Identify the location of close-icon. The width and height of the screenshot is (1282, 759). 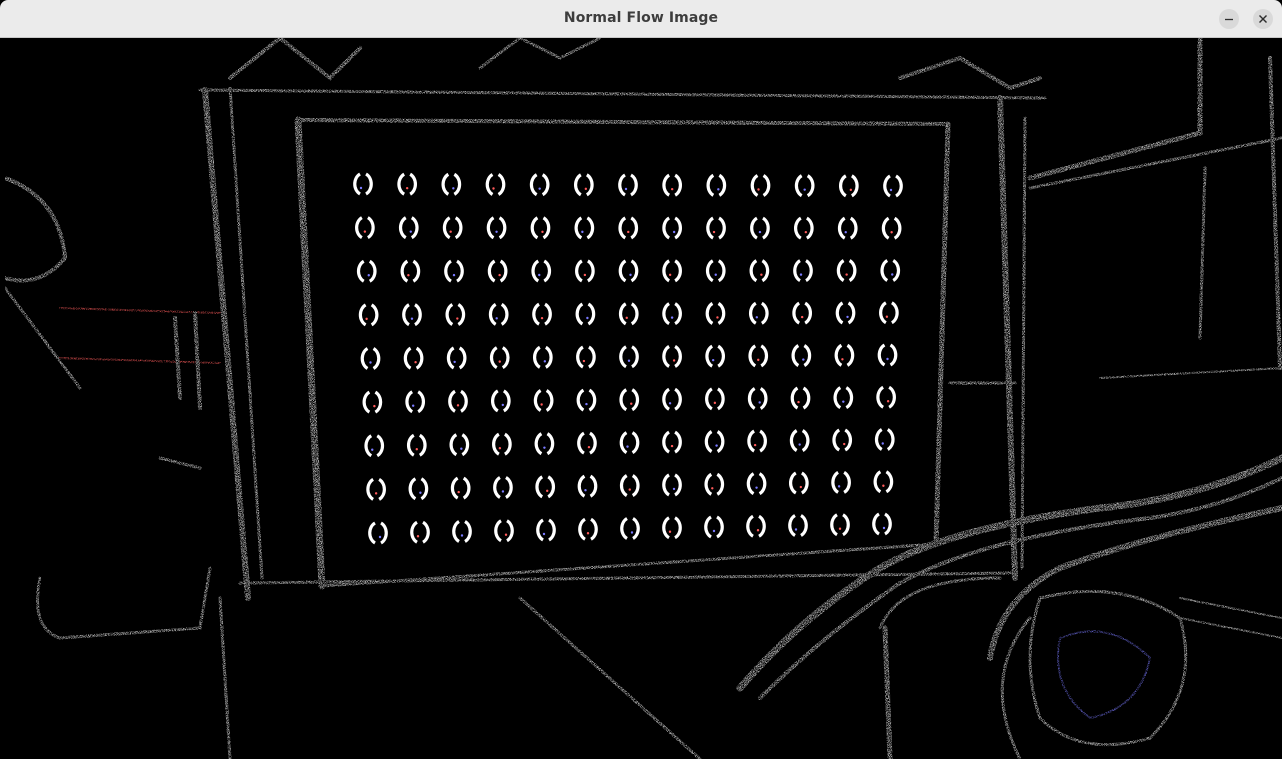
(1263, 19).